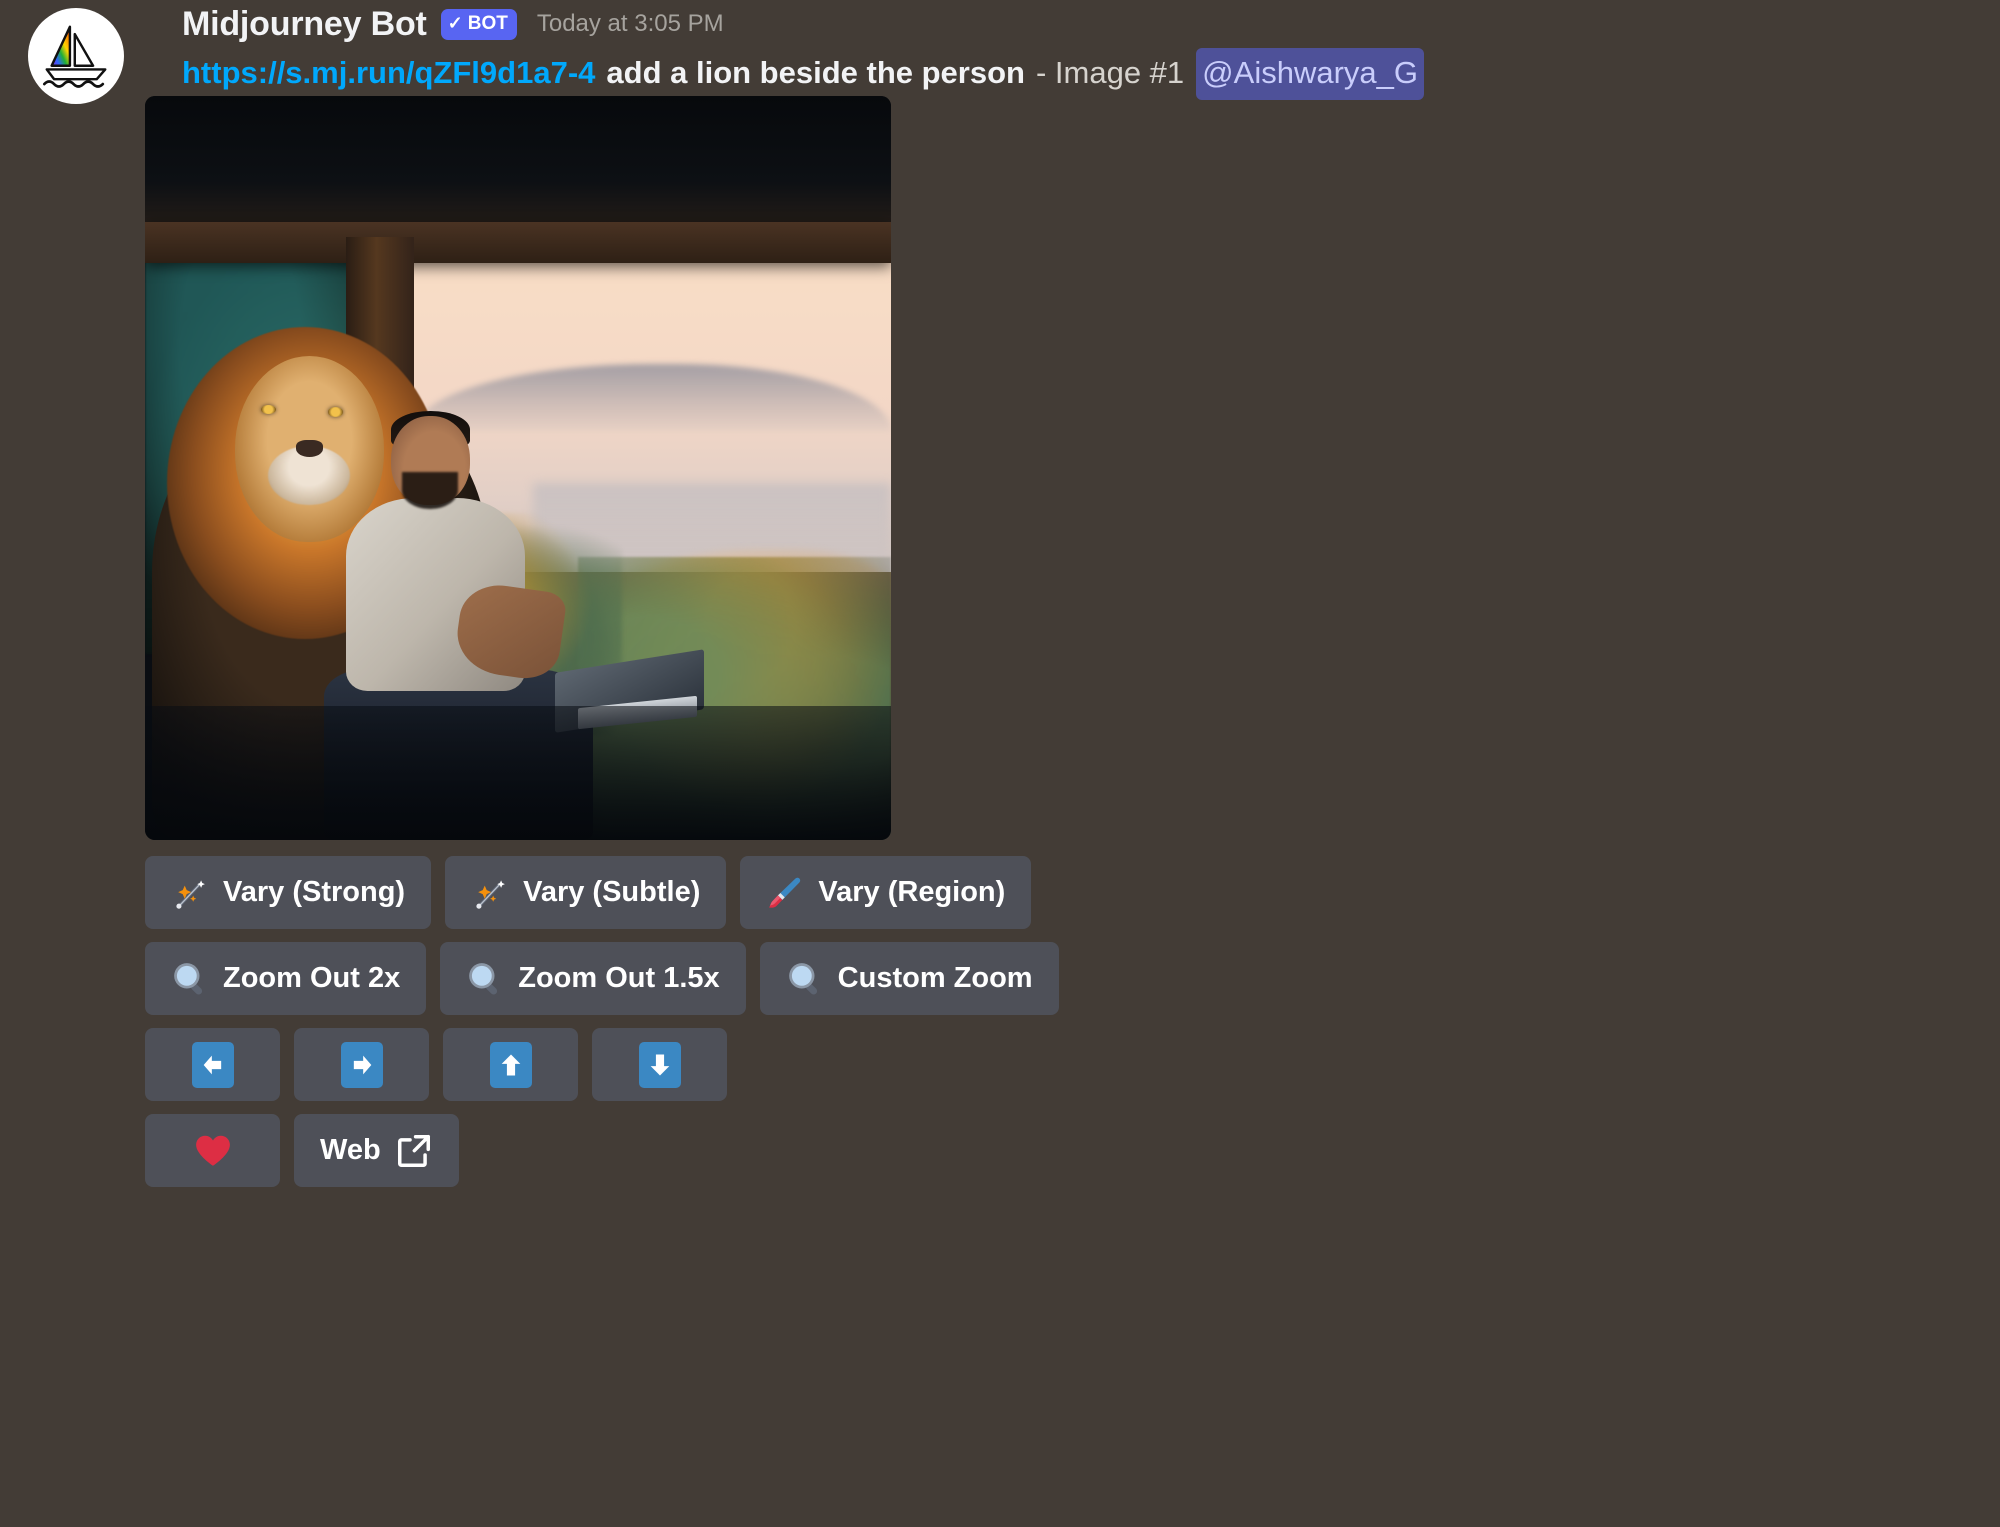 The image size is (2000, 1527). Describe the element at coordinates (518, 243) in the screenshot. I see `roof-beam` at that location.